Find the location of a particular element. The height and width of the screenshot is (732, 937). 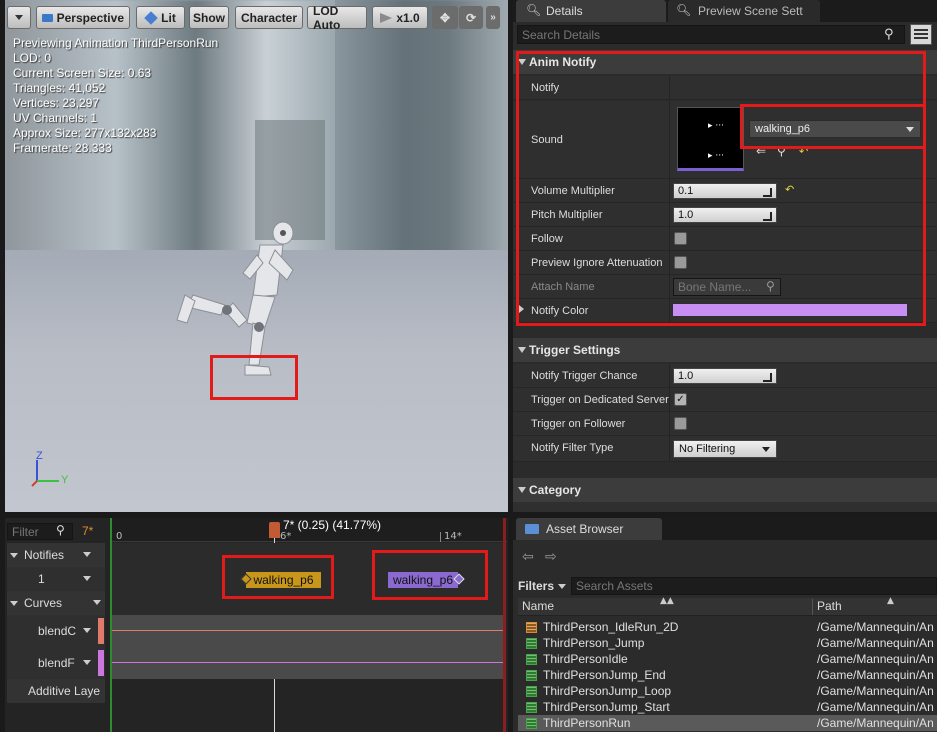

viewport-menu-button is located at coordinates (19, 17).